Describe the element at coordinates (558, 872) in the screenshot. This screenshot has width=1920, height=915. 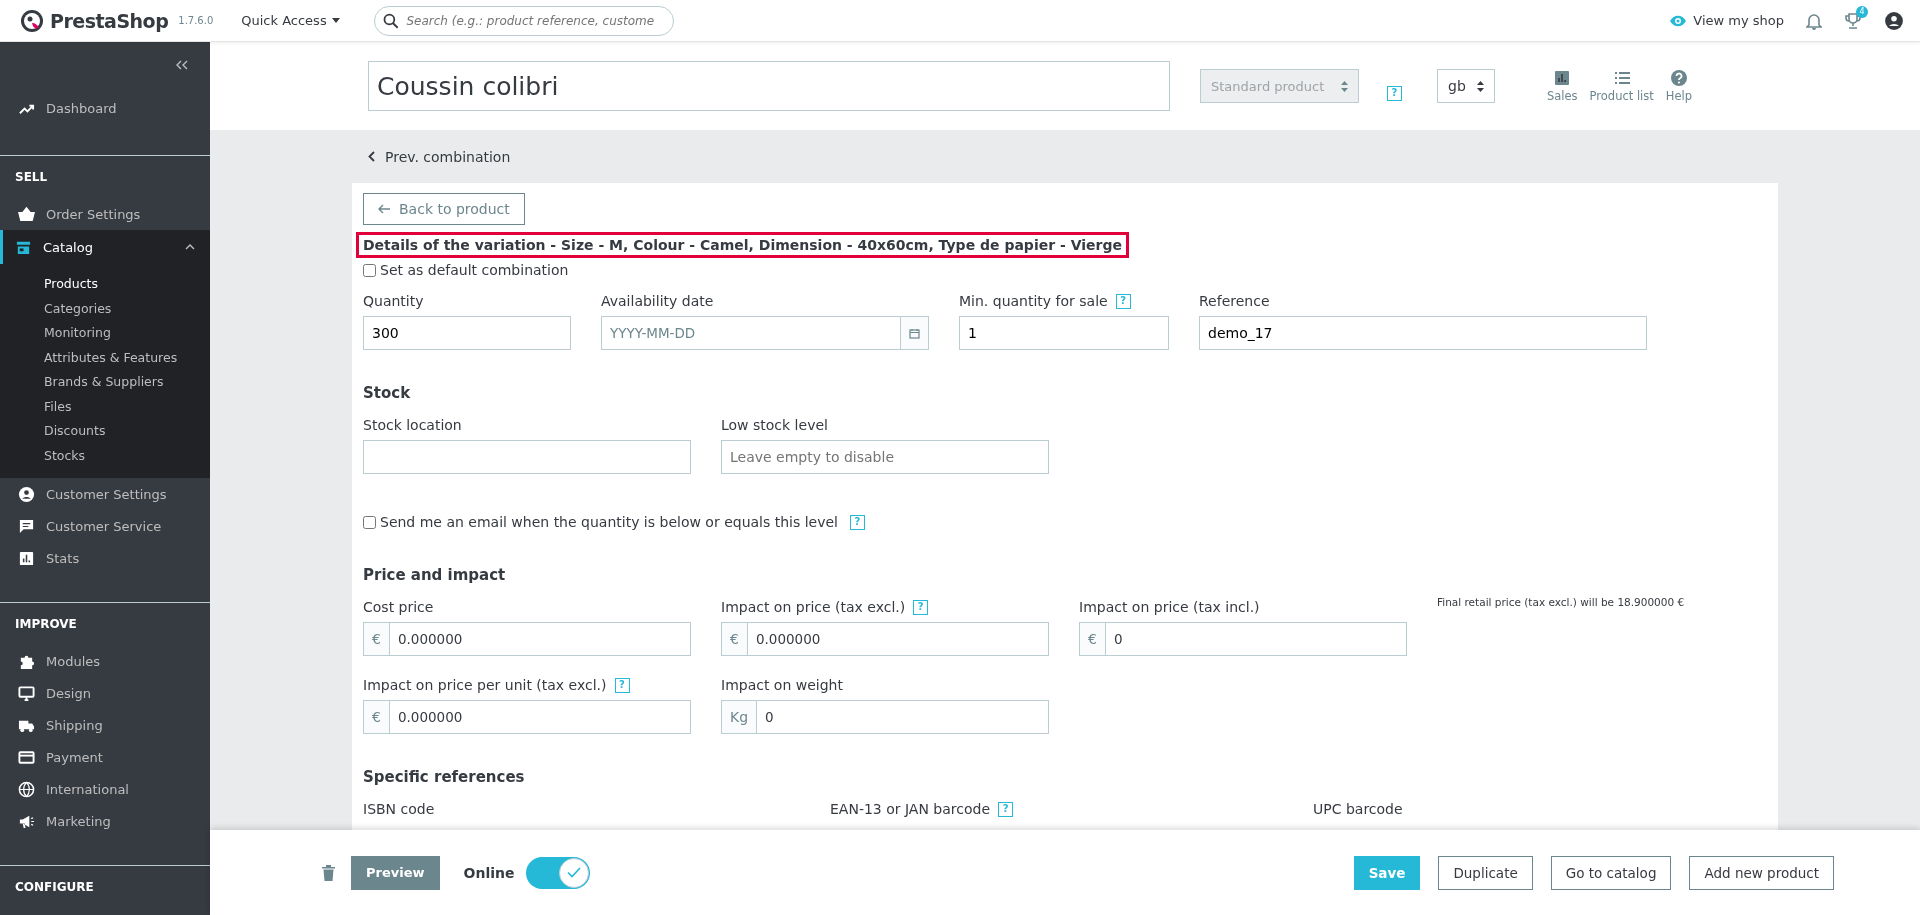
I see `online-toggle` at that location.